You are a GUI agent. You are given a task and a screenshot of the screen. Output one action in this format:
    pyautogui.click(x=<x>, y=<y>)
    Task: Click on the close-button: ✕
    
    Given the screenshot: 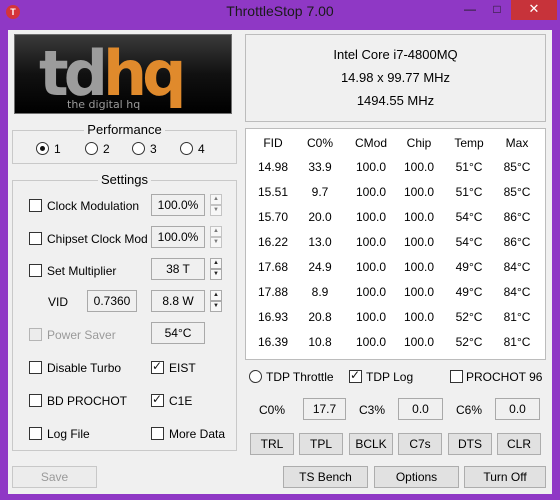 What is the action you would take?
    pyautogui.click(x=534, y=10)
    